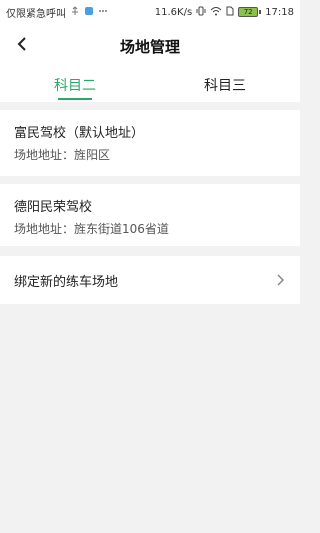 Image resolution: width=320 pixels, height=533 pixels. I want to click on status-bar: 仅限紧急呼叫 11.6K/s 72 17:18, so click(150, 12).